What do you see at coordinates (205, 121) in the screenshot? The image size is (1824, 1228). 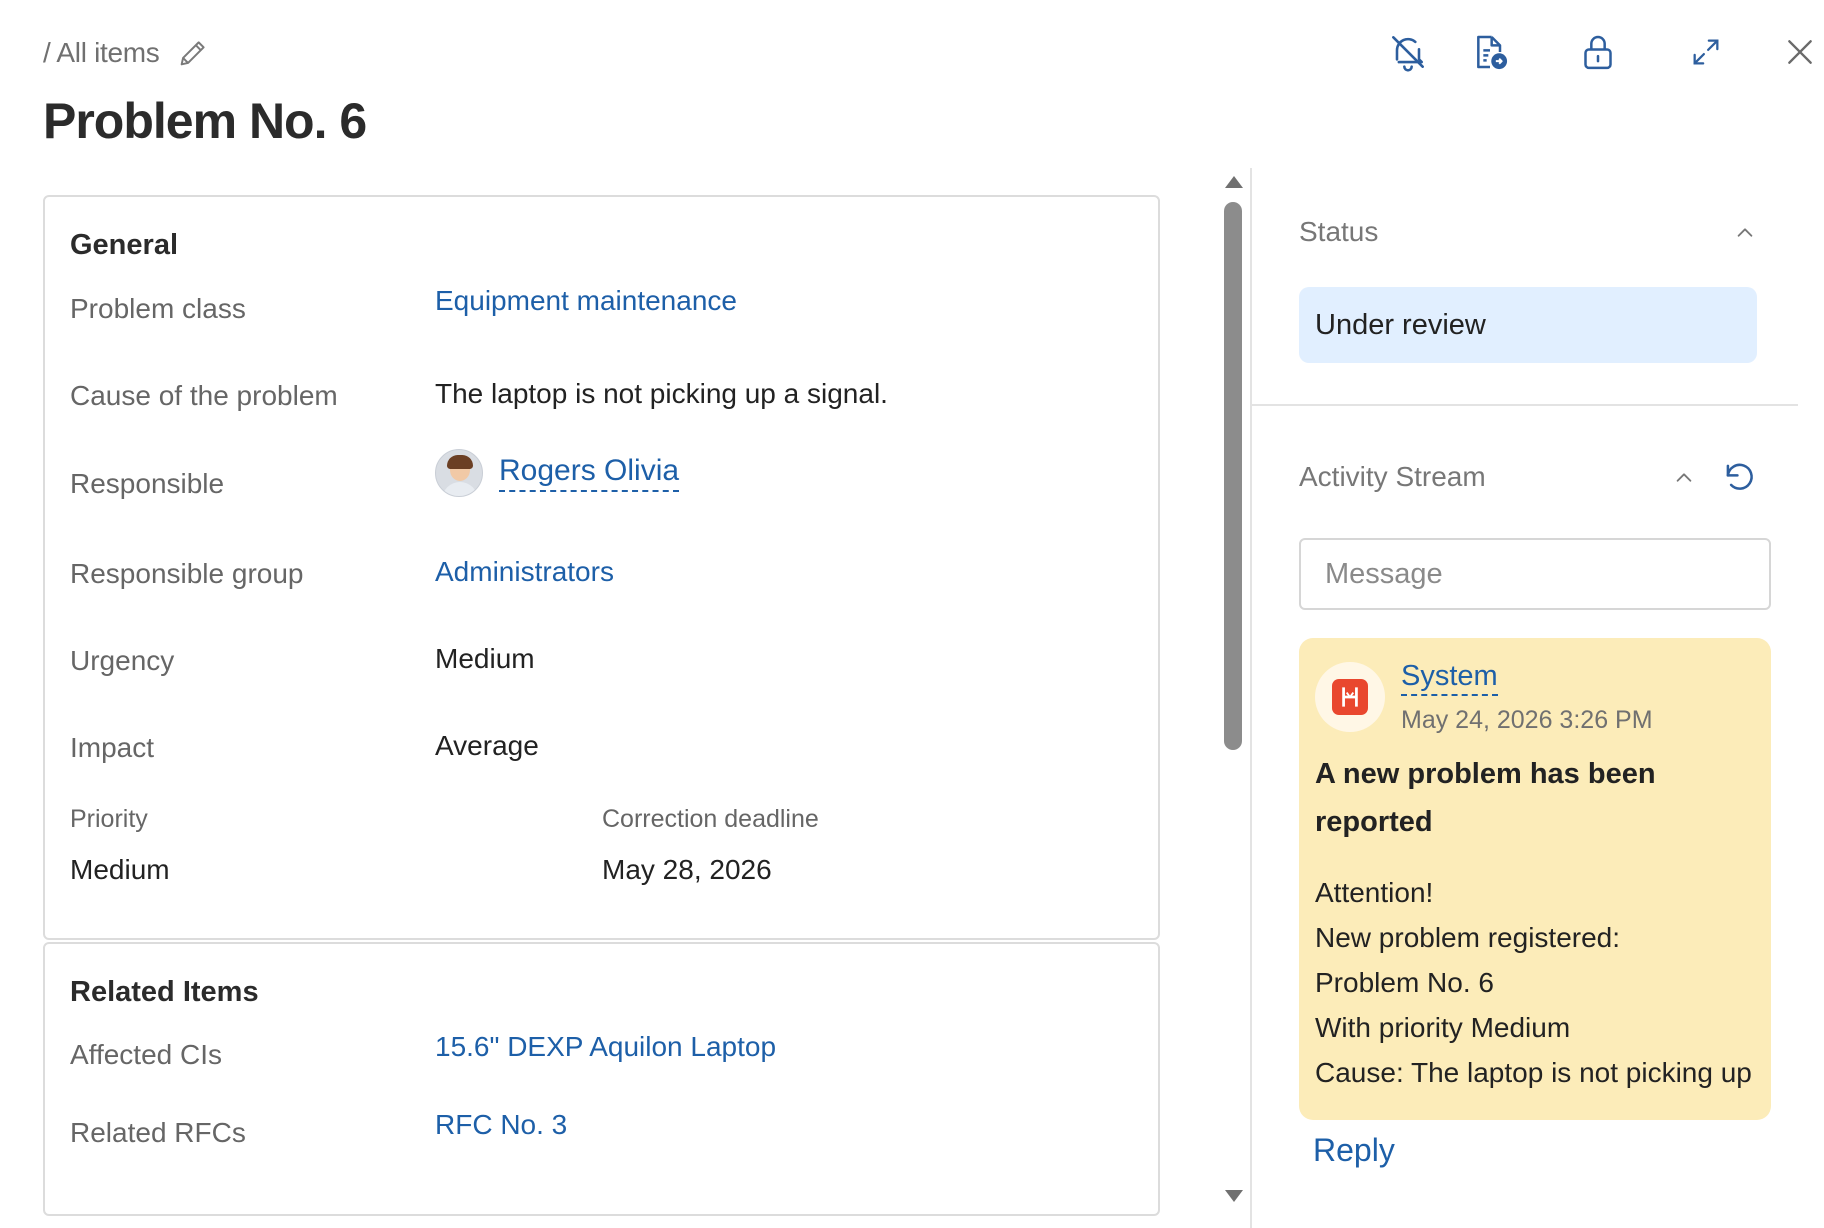 I see `page-title: Problem No. 6` at bounding box center [205, 121].